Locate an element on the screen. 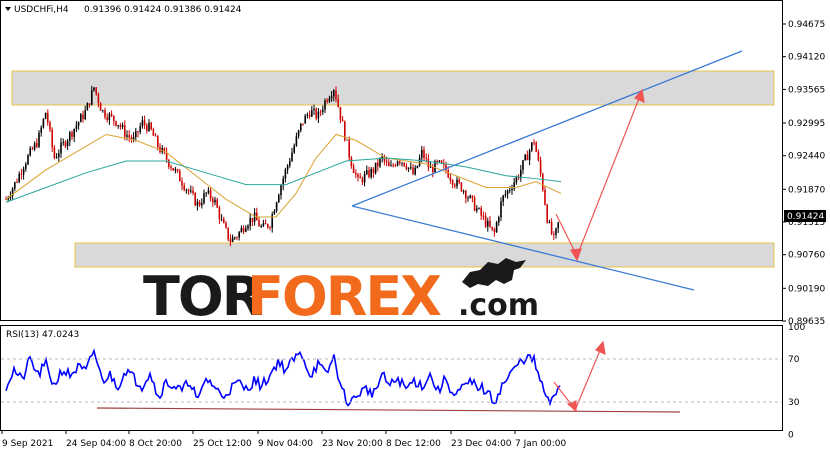 The width and height of the screenshot is (830, 455). price-tick-label: 0.94675 is located at coordinates (806, 25).